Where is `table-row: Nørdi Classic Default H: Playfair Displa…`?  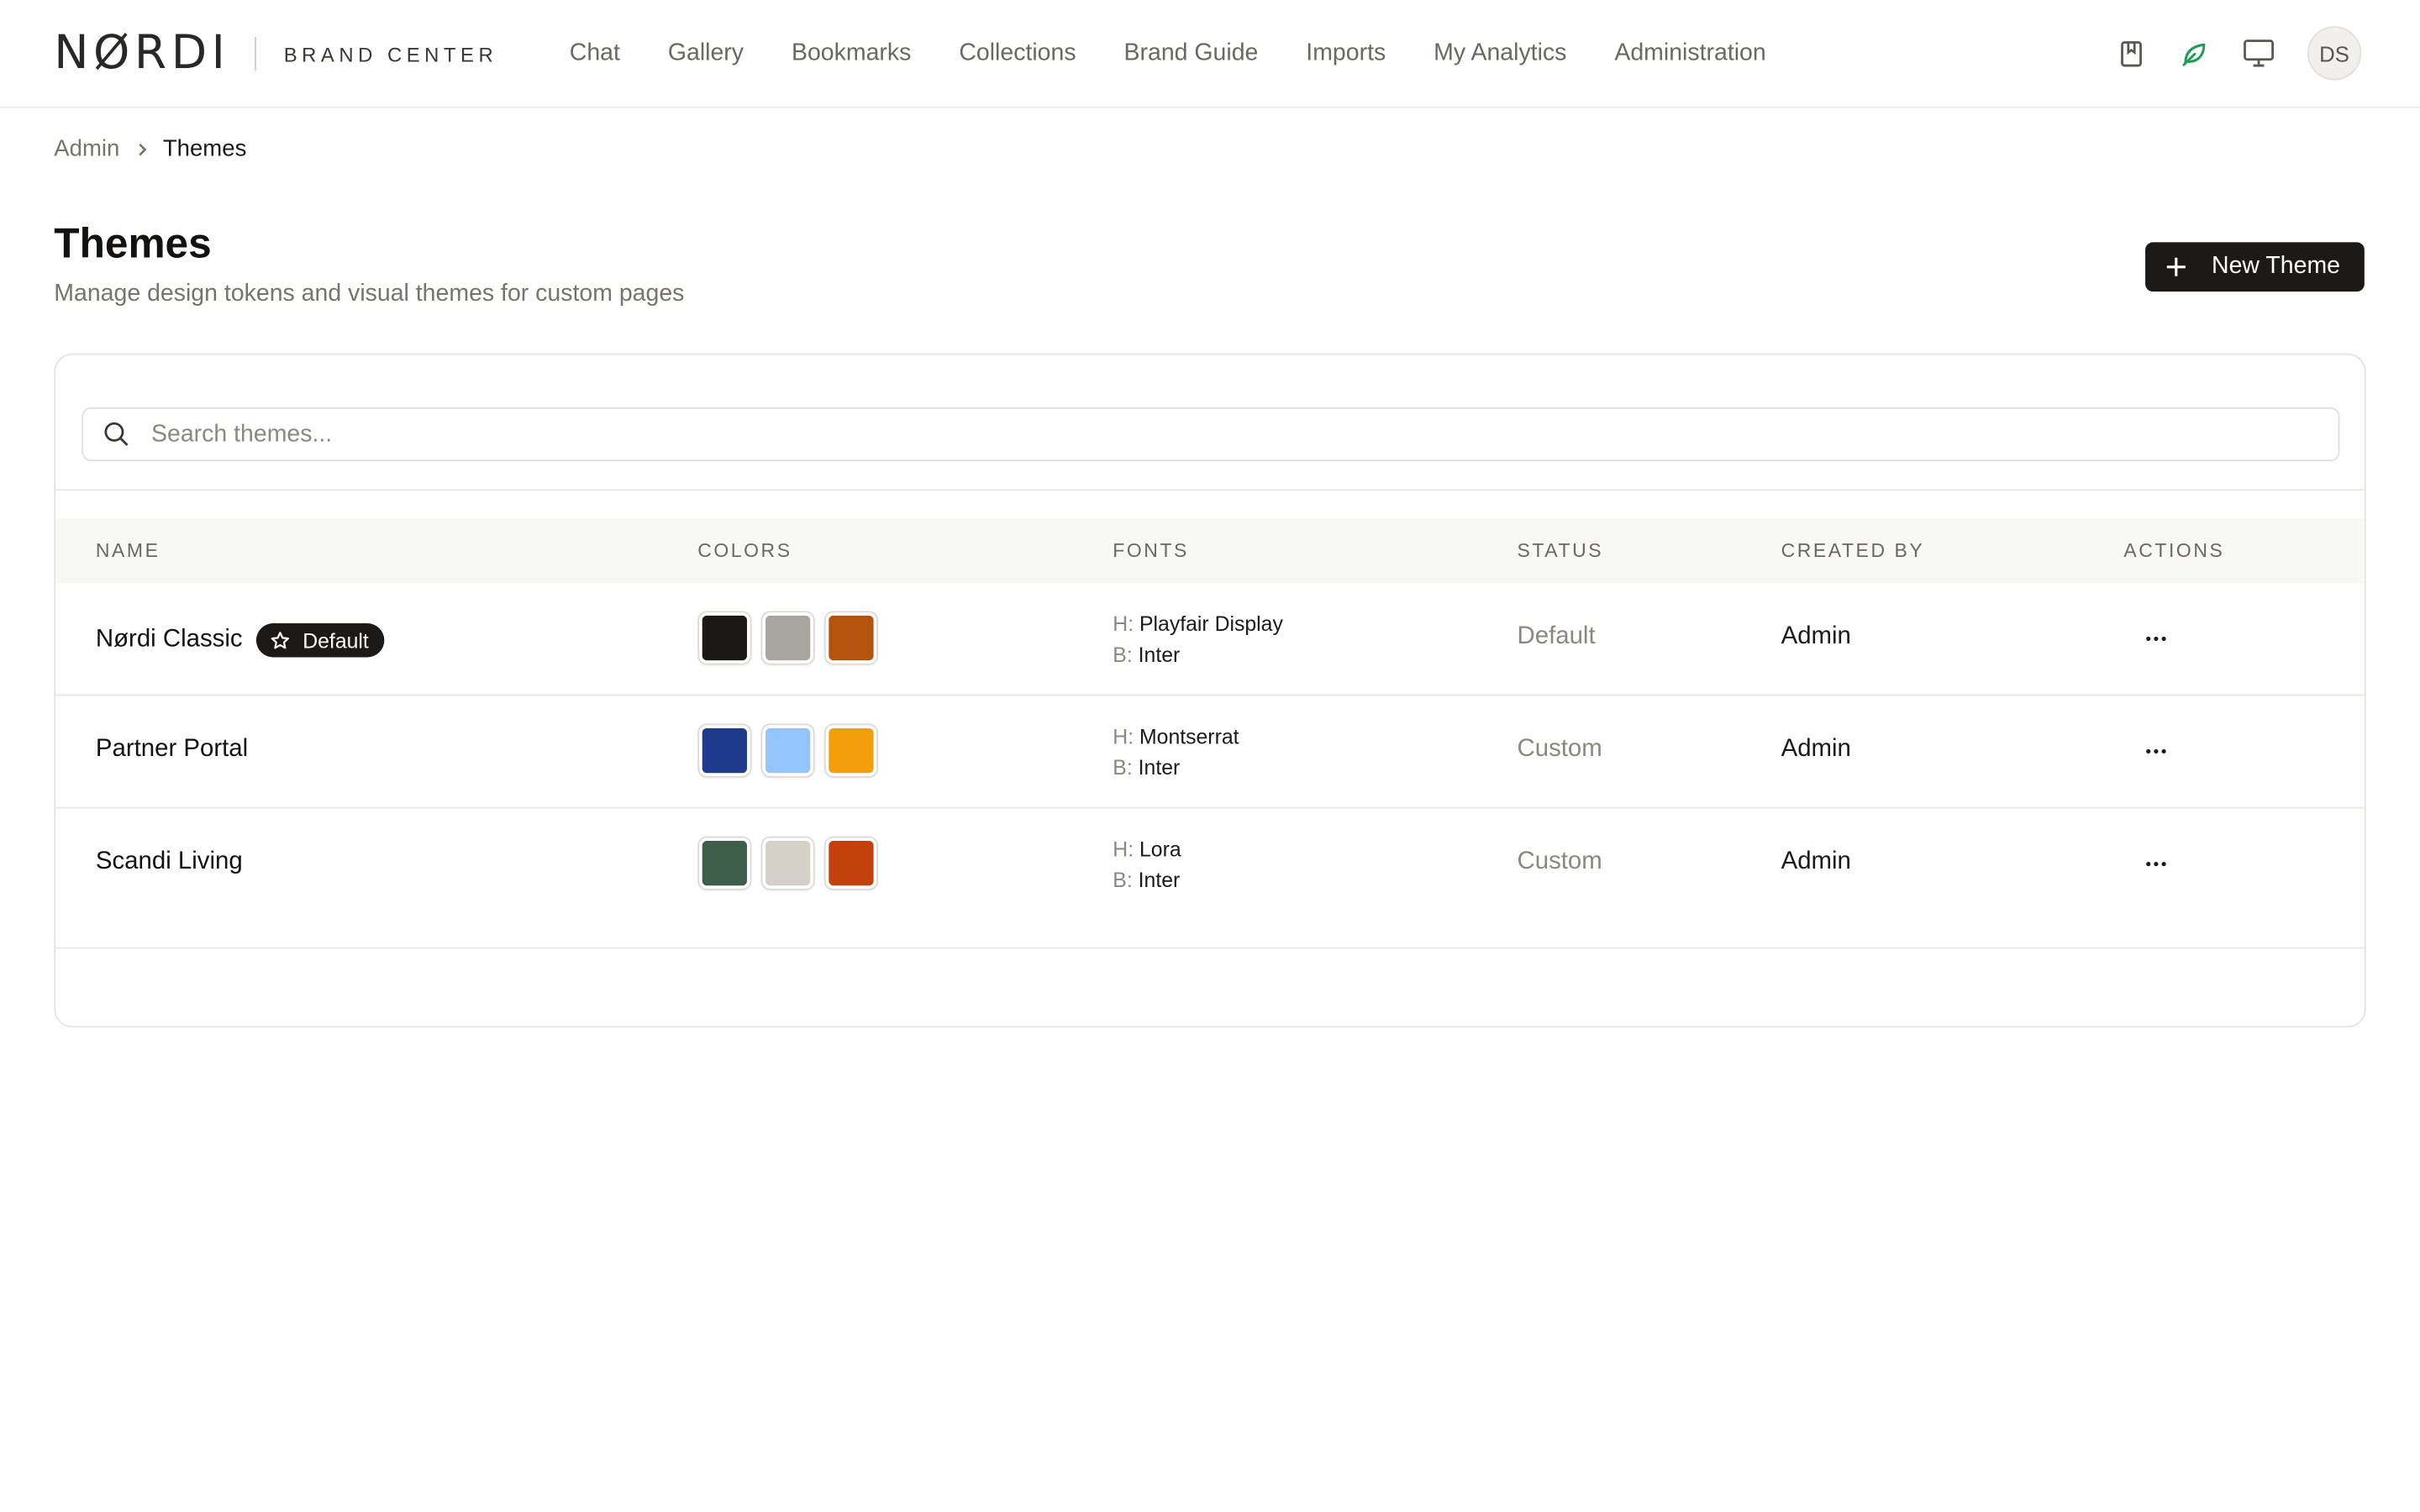 table-row: Nørdi Classic Default H: Playfair Displa… is located at coordinates (1210, 639).